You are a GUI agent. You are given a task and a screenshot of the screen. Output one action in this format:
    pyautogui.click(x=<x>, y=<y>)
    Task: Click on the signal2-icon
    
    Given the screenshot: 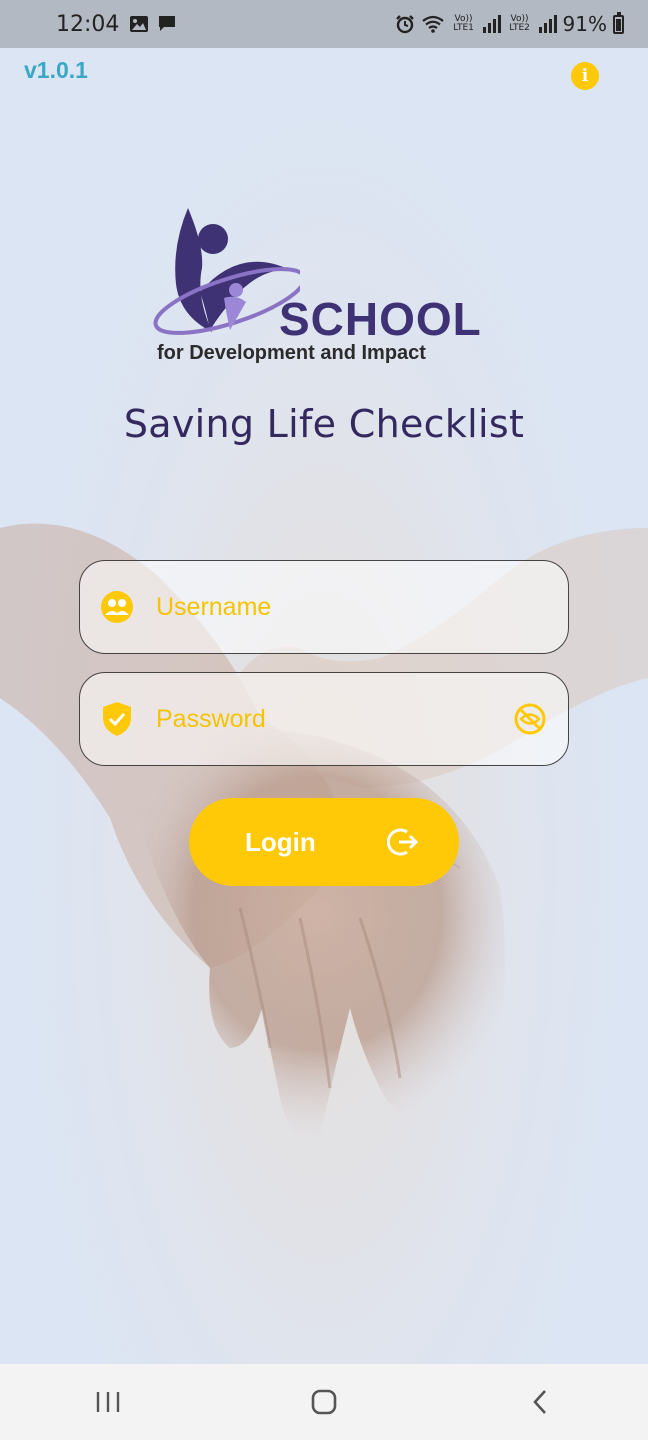 What is the action you would take?
    pyautogui.click(x=547, y=24)
    